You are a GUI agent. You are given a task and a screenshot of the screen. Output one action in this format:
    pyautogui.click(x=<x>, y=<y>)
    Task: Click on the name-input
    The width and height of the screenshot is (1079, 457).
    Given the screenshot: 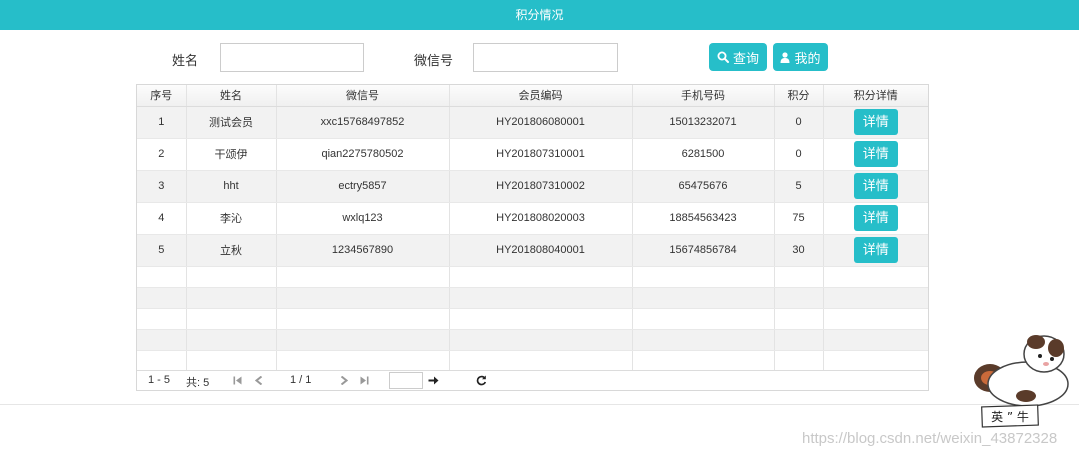 What is the action you would take?
    pyautogui.click(x=292, y=57)
    